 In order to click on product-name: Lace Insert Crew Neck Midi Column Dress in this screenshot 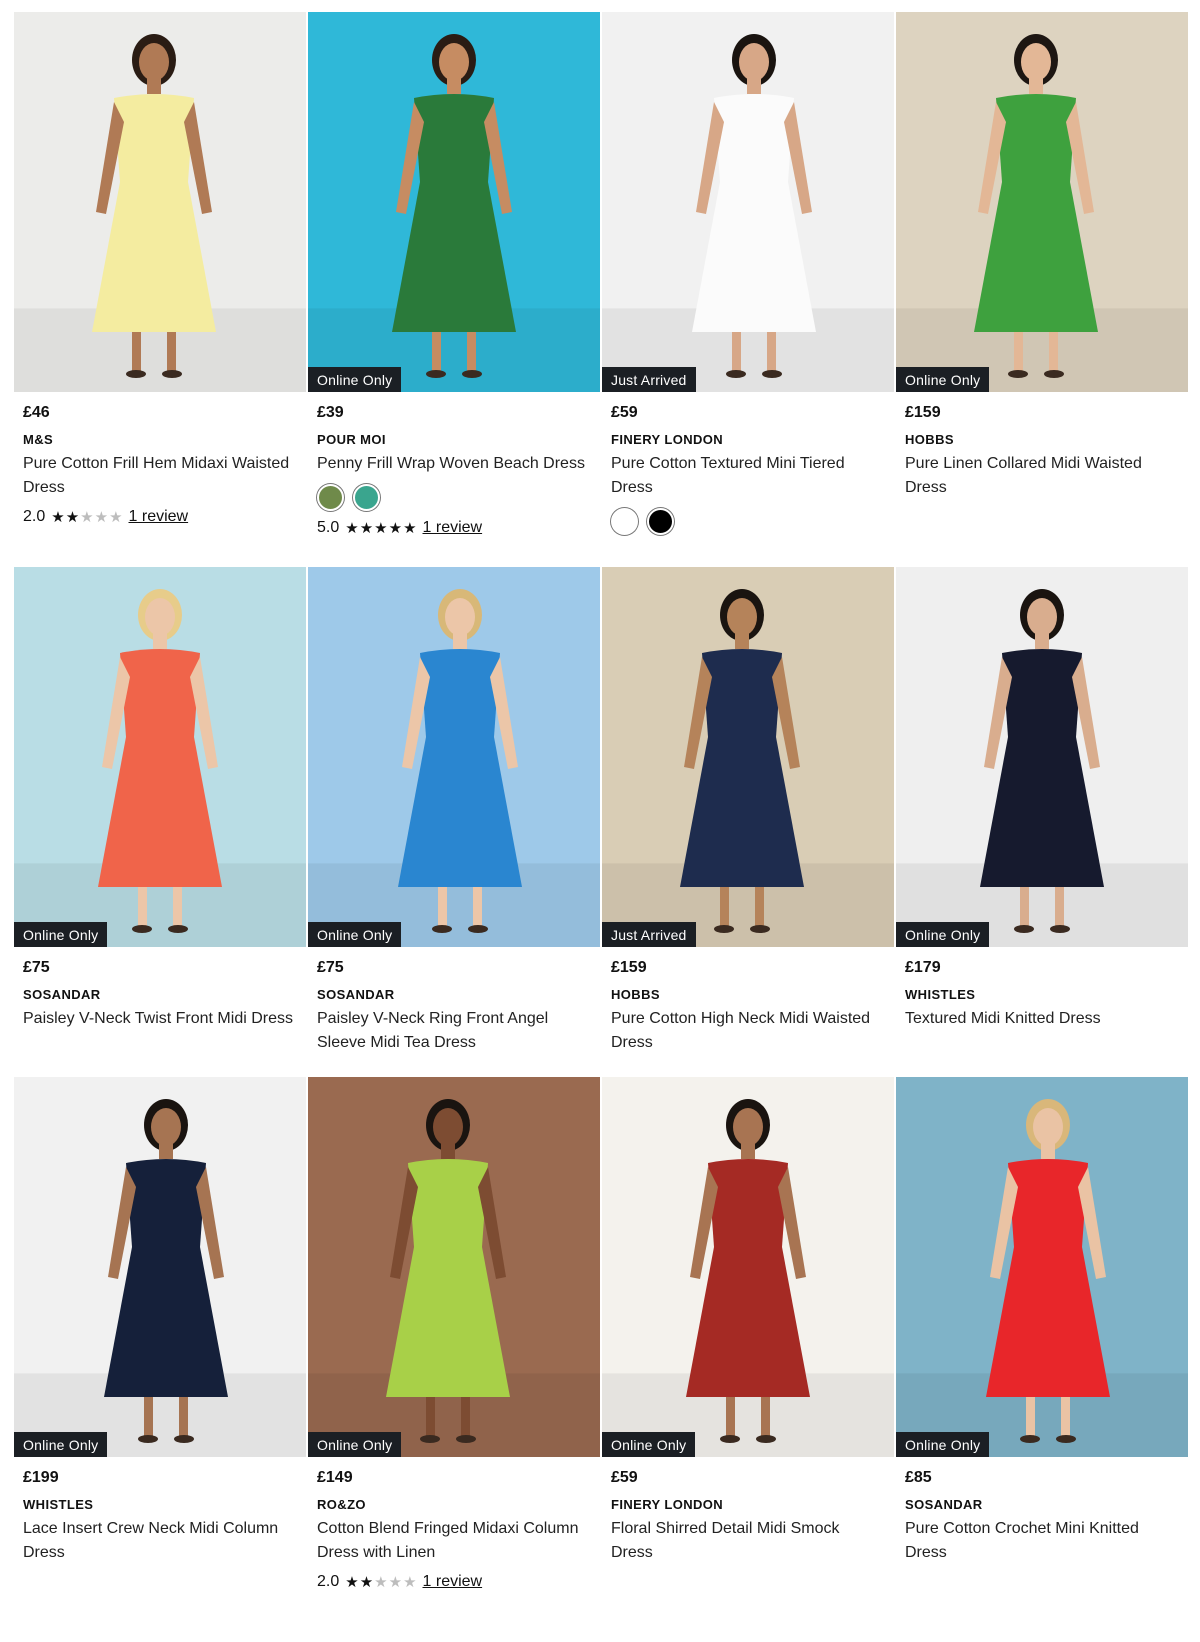, I will do `click(160, 1541)`.